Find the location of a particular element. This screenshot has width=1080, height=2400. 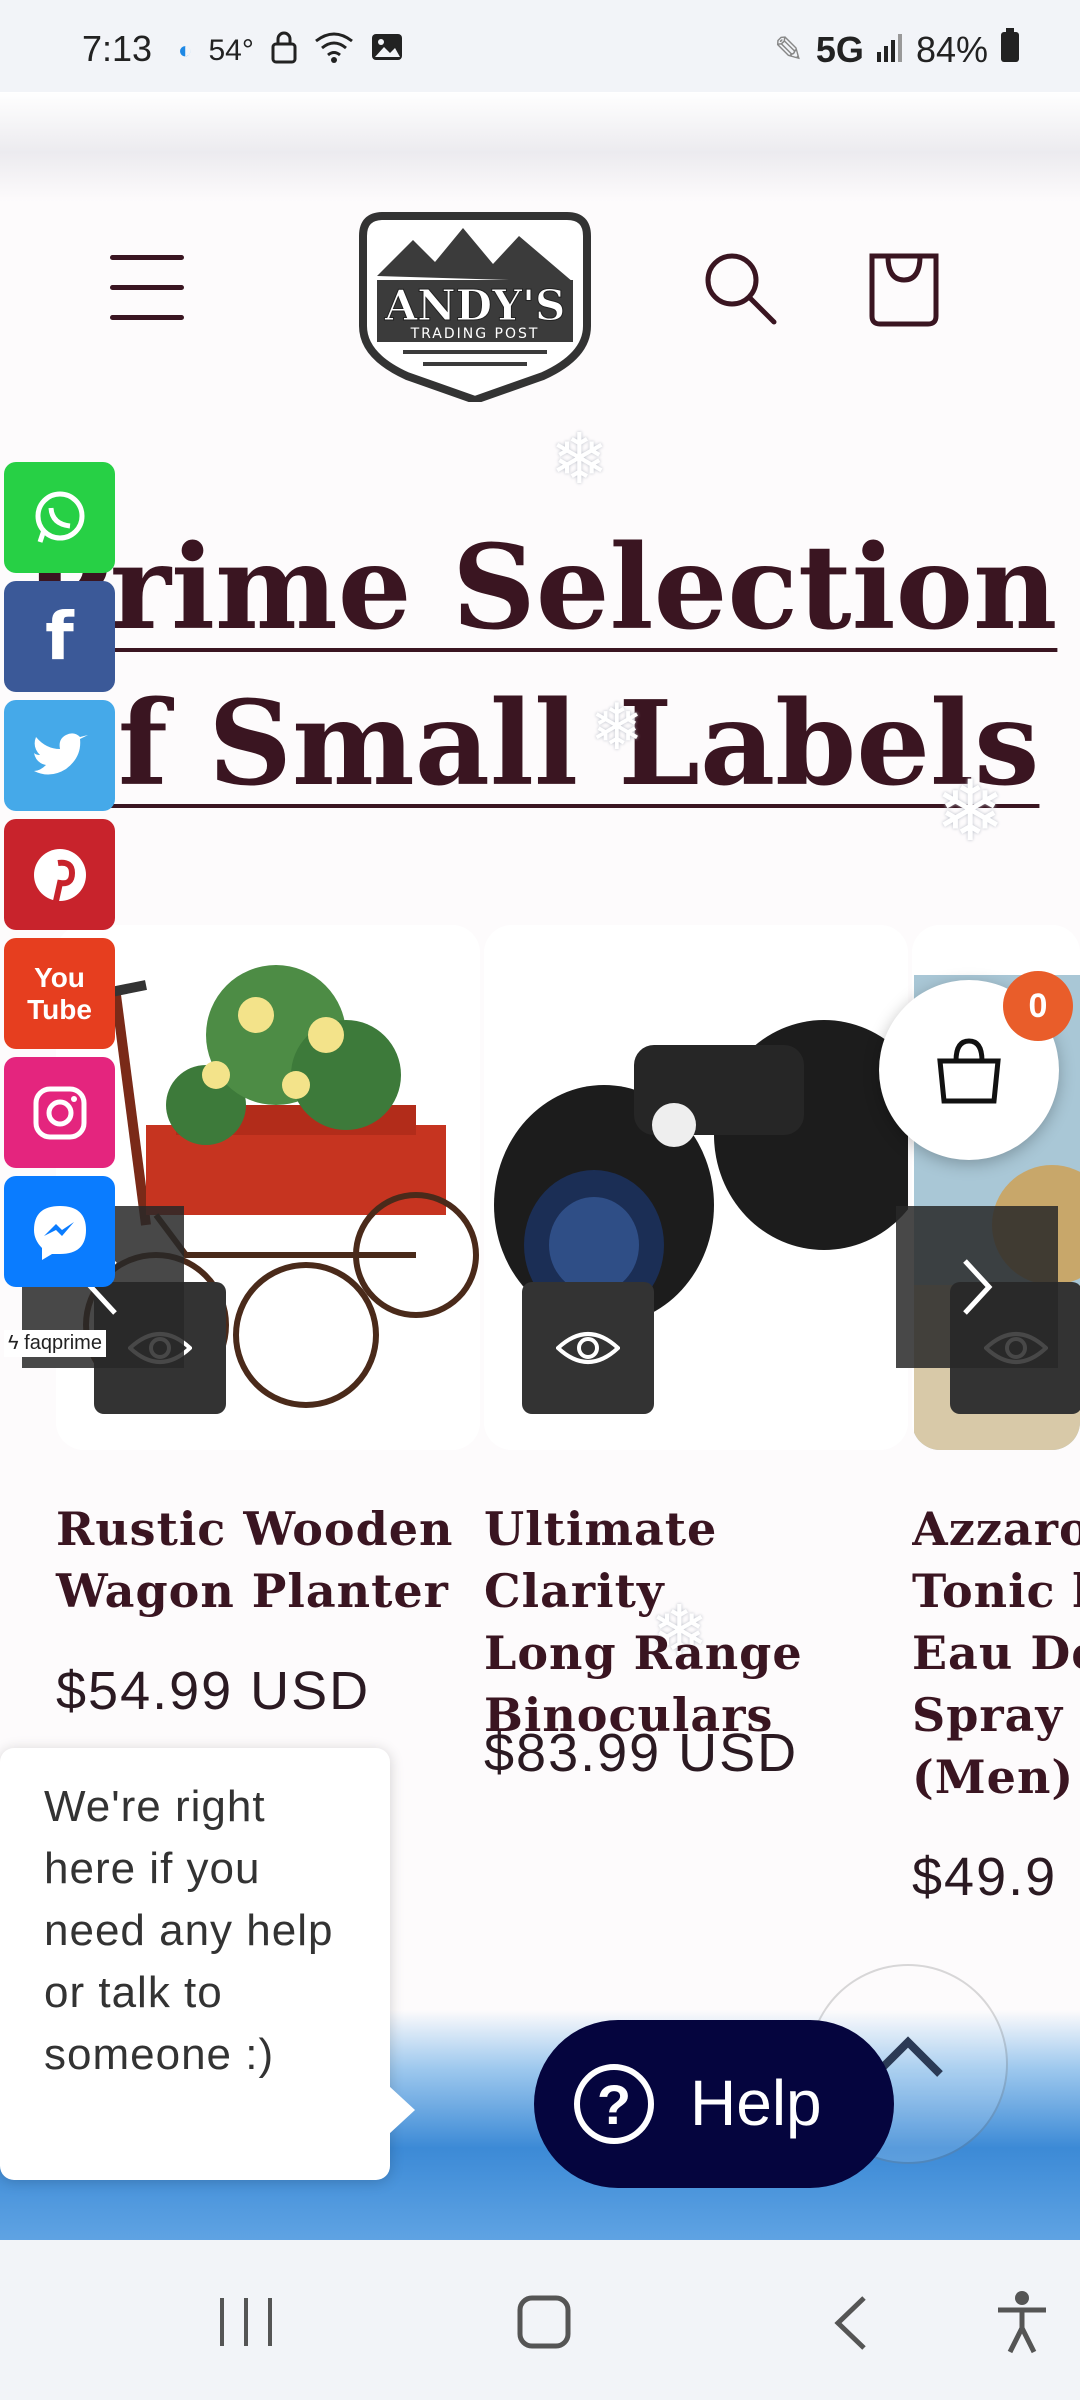

back-icon is located at coordinates (850, 2323).